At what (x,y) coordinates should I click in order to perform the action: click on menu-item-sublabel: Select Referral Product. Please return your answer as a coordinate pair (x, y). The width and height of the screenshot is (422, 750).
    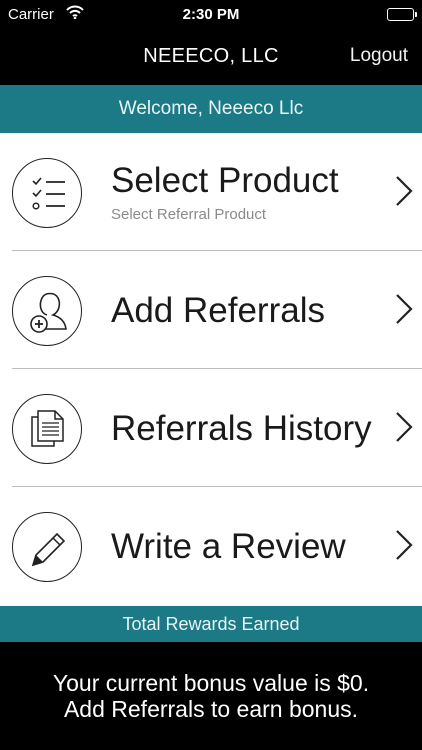
    Looking at the image, I should click on (189, 214).